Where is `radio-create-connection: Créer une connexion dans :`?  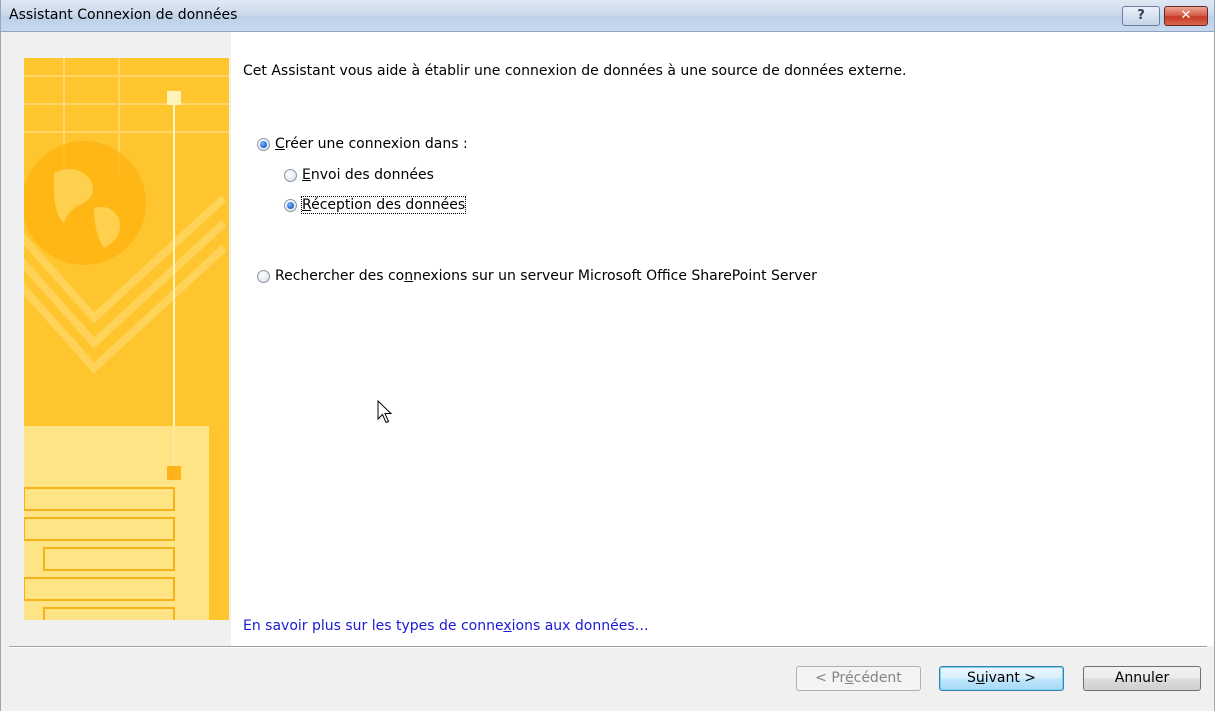
radio-create-connection: Créer une connexion dans : is located at coordinates (362, 144).